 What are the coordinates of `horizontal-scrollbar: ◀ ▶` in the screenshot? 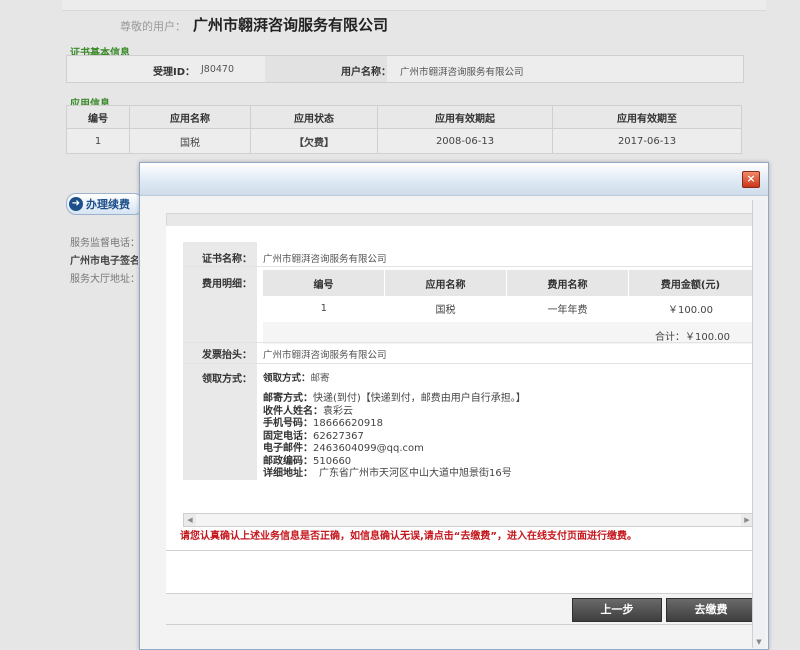 It's located at (468, 520).